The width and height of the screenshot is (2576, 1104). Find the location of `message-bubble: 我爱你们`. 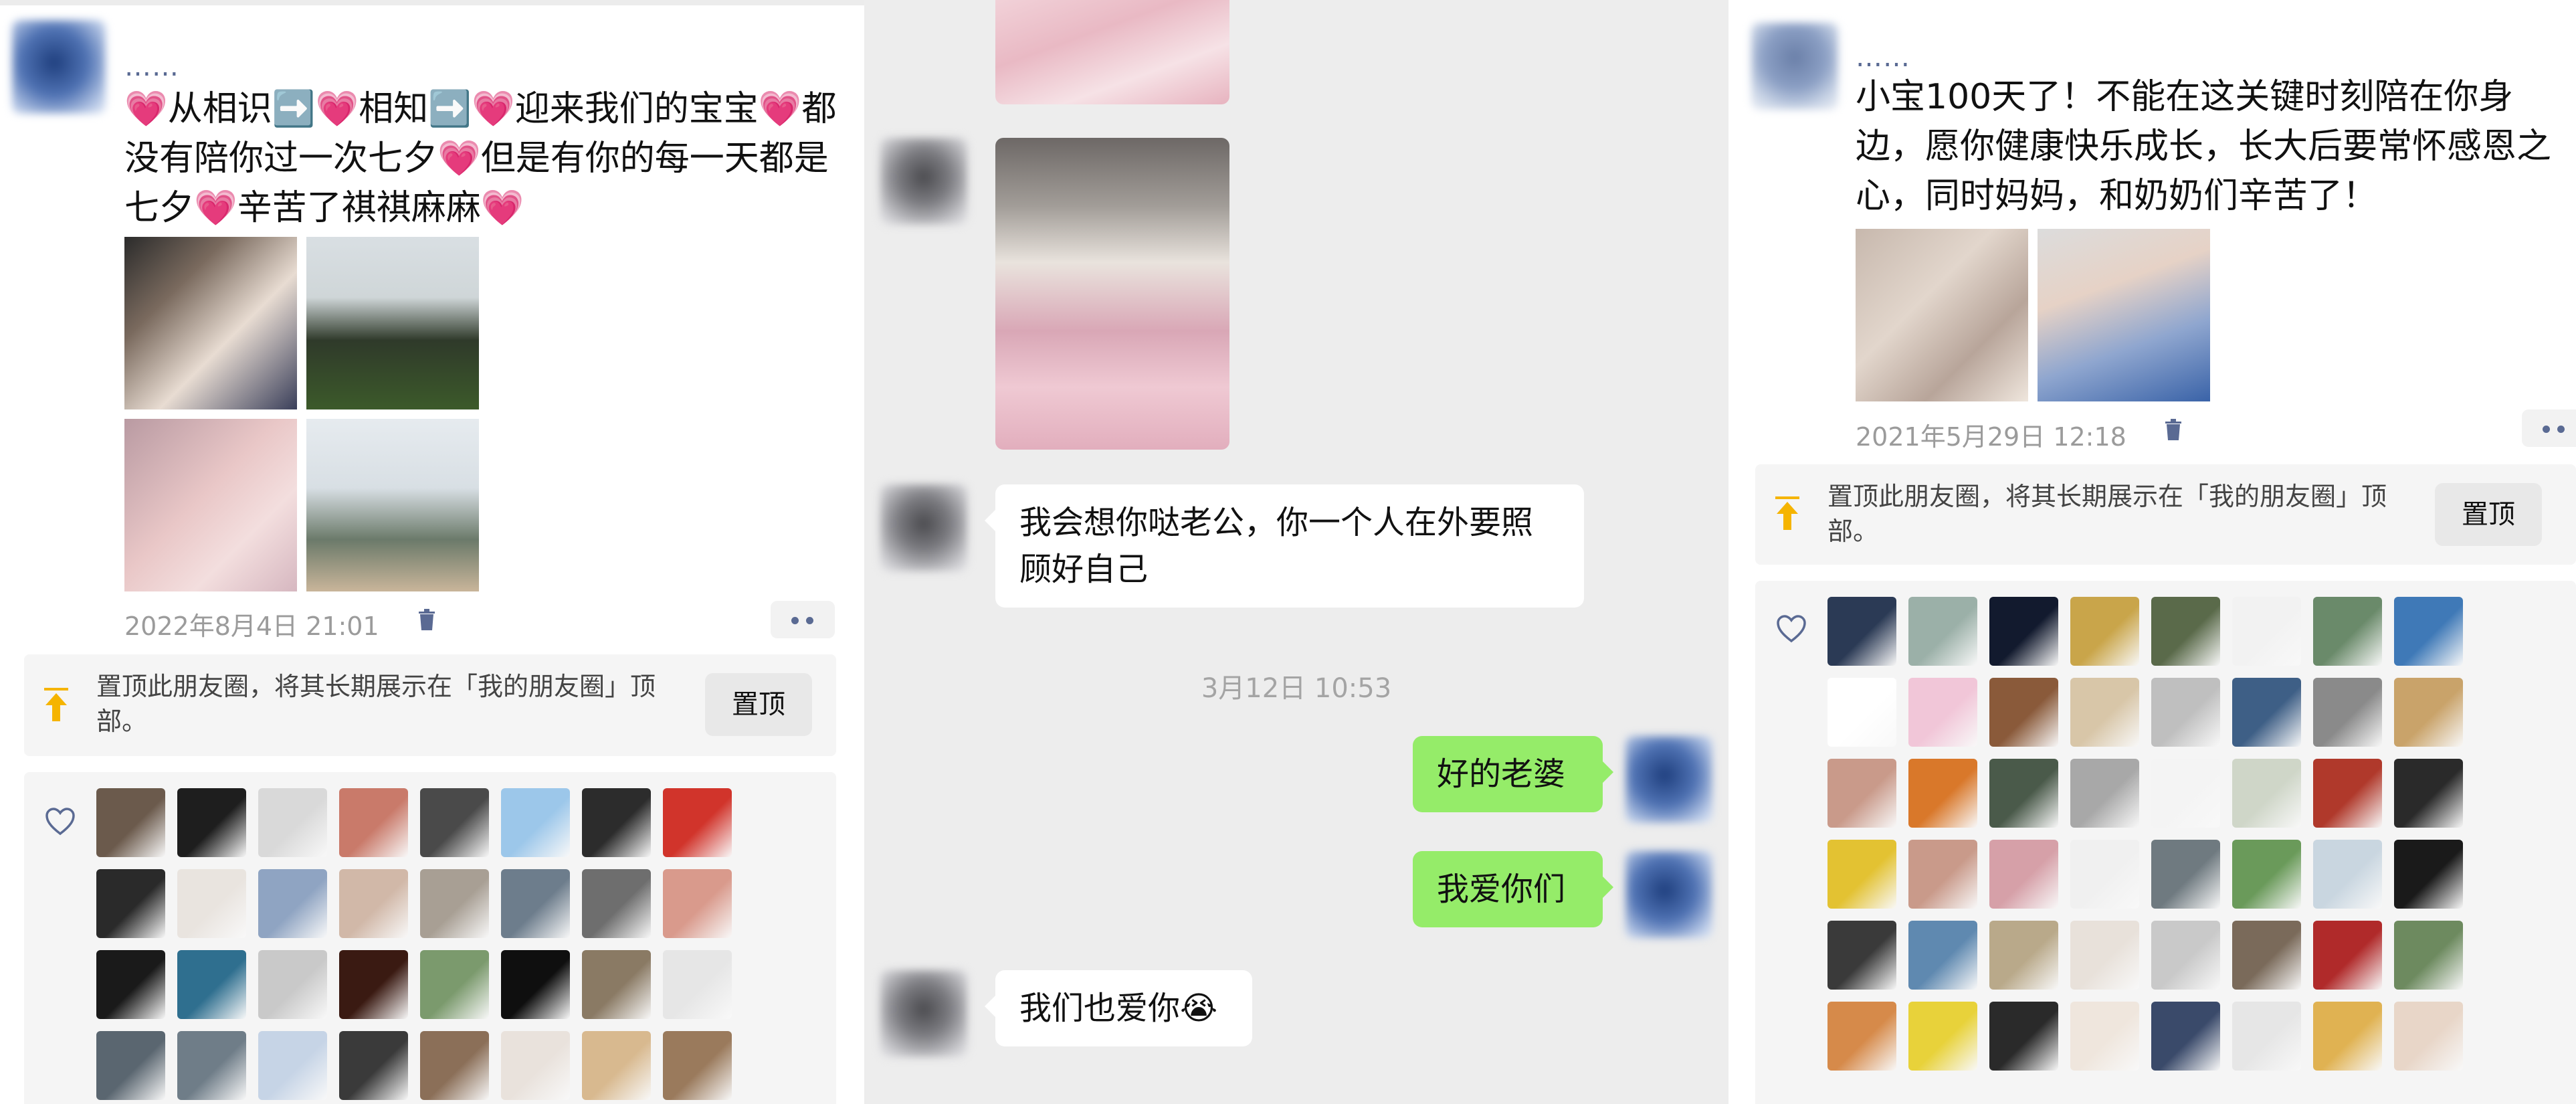

message-bubble: 我爱你们 is located at coordinates (1513, 889).